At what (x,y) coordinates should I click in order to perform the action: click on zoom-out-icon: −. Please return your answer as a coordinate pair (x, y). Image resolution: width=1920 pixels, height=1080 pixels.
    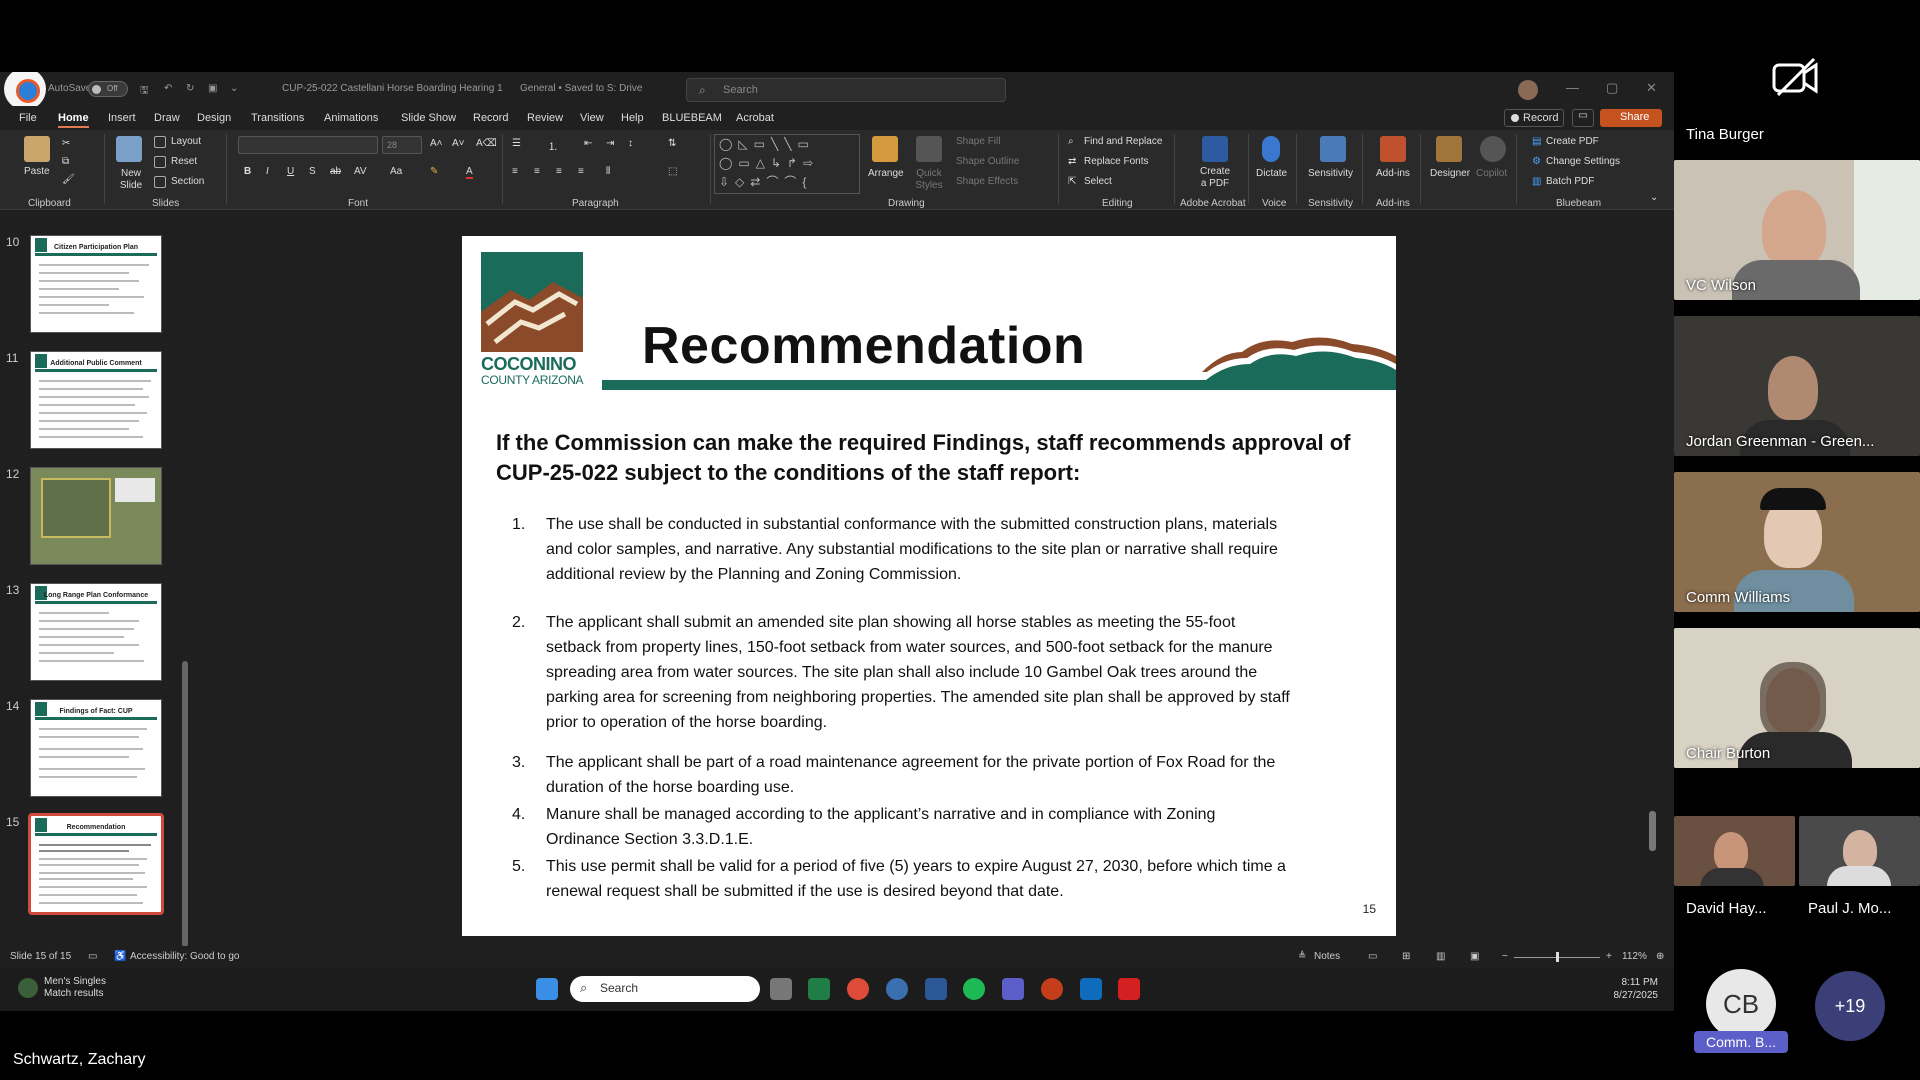
    Looking at the image, I should click on (1505, 956).